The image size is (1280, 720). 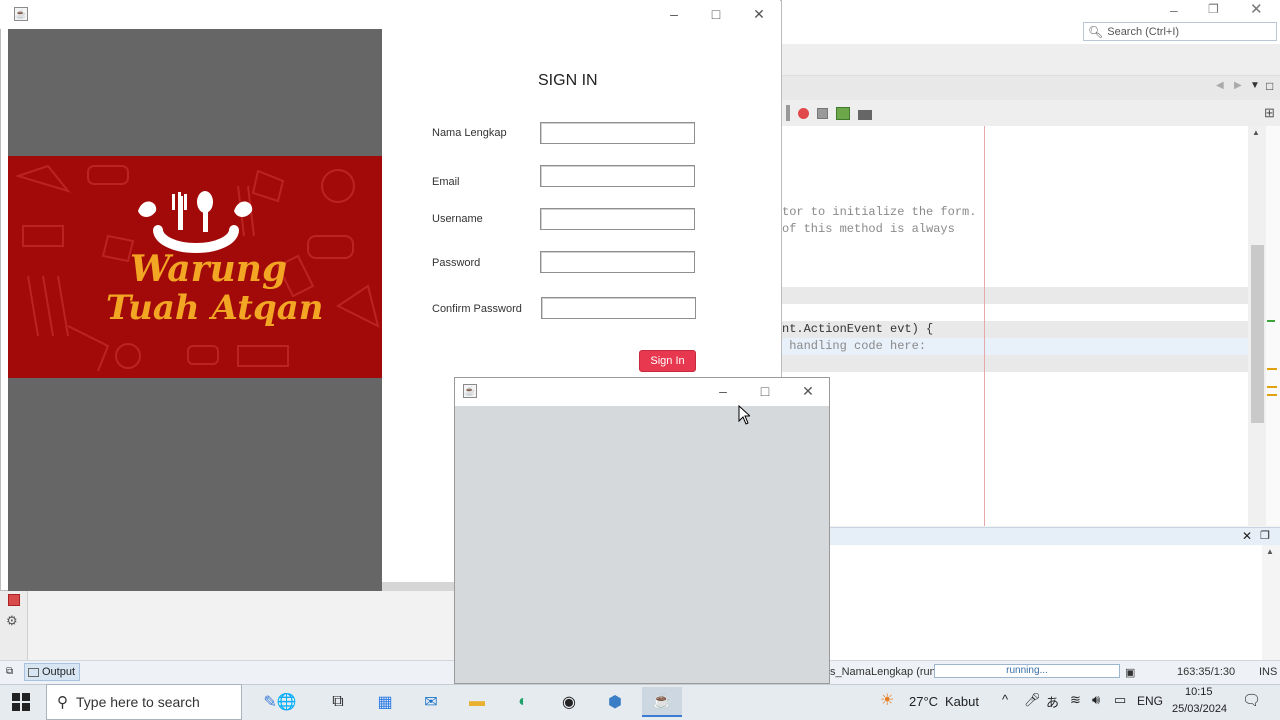 I want to click on code-line: tor to initialize the form., so click(x=879, y=212).